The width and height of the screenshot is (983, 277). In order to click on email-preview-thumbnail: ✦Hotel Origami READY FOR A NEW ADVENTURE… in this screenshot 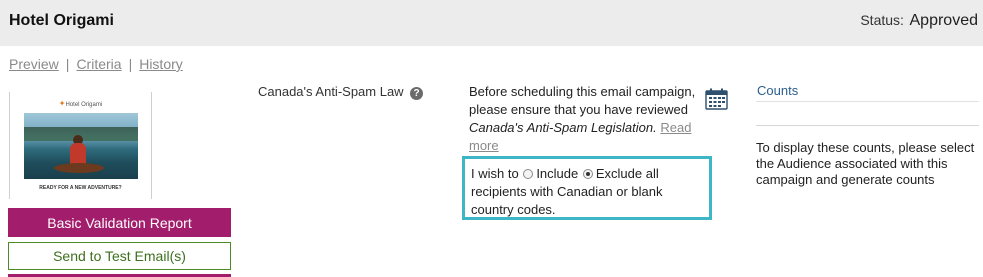, I will do `click(80, 145)`.